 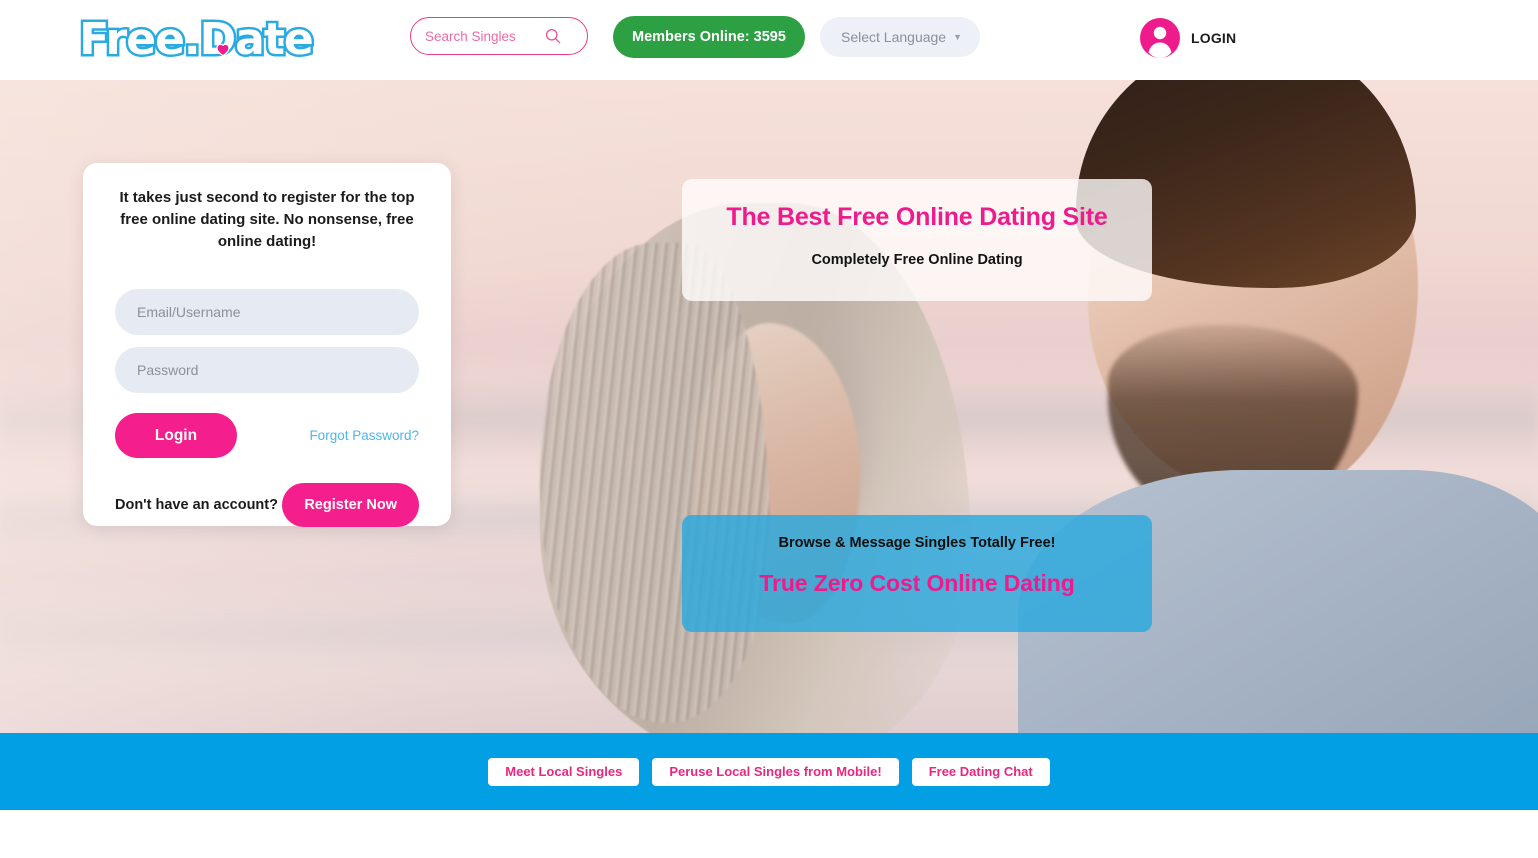 I want to click on hero-bottom-panel-subtitle: Browse & Message Singles Totally Free!, so click(x=917, y=543).